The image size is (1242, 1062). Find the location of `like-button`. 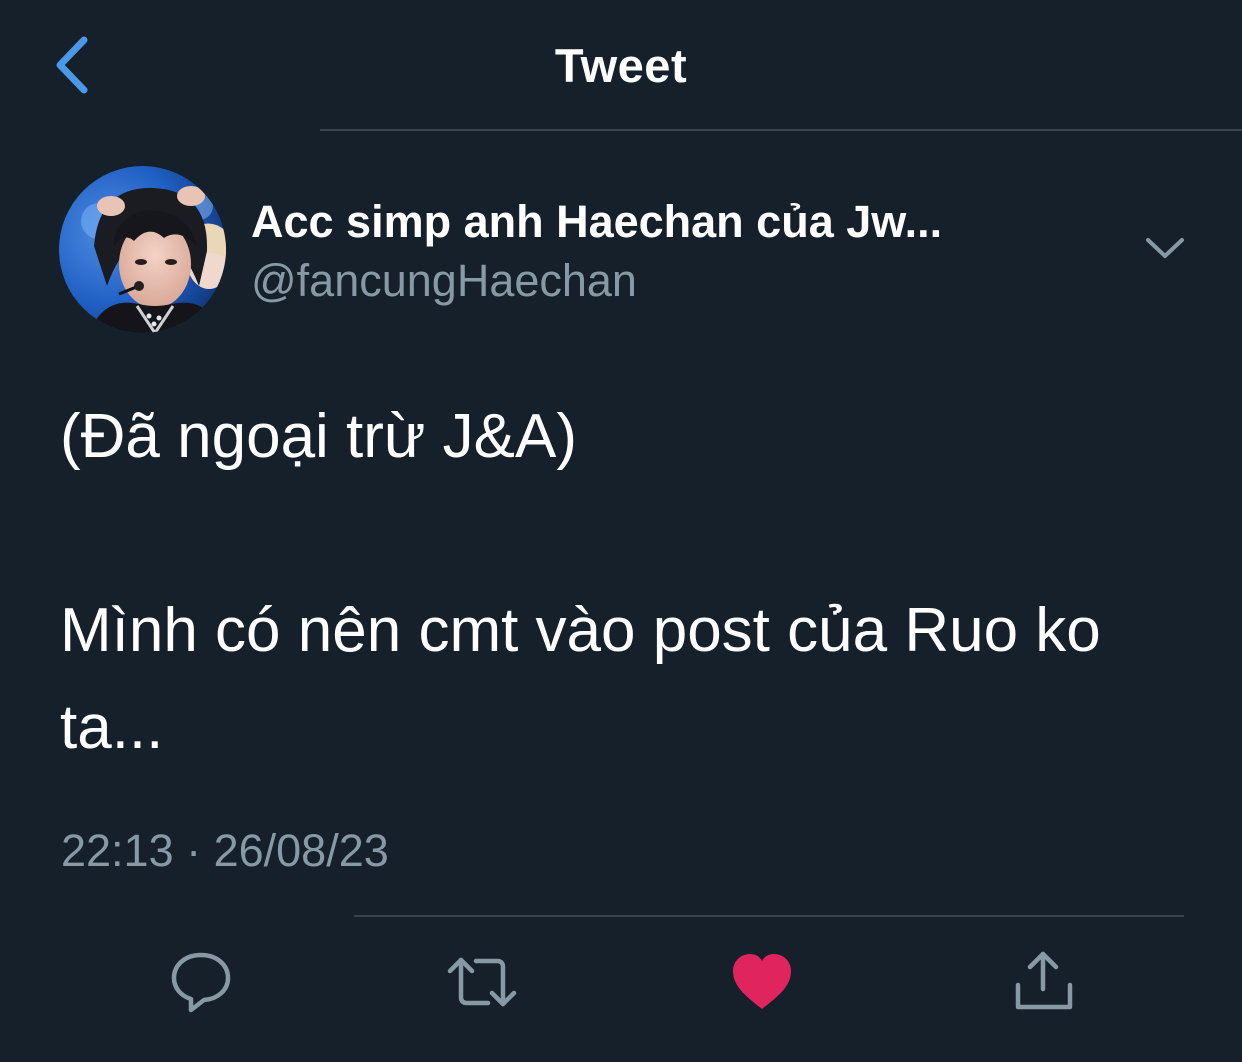

like-button is located at coordinates (762, 982).